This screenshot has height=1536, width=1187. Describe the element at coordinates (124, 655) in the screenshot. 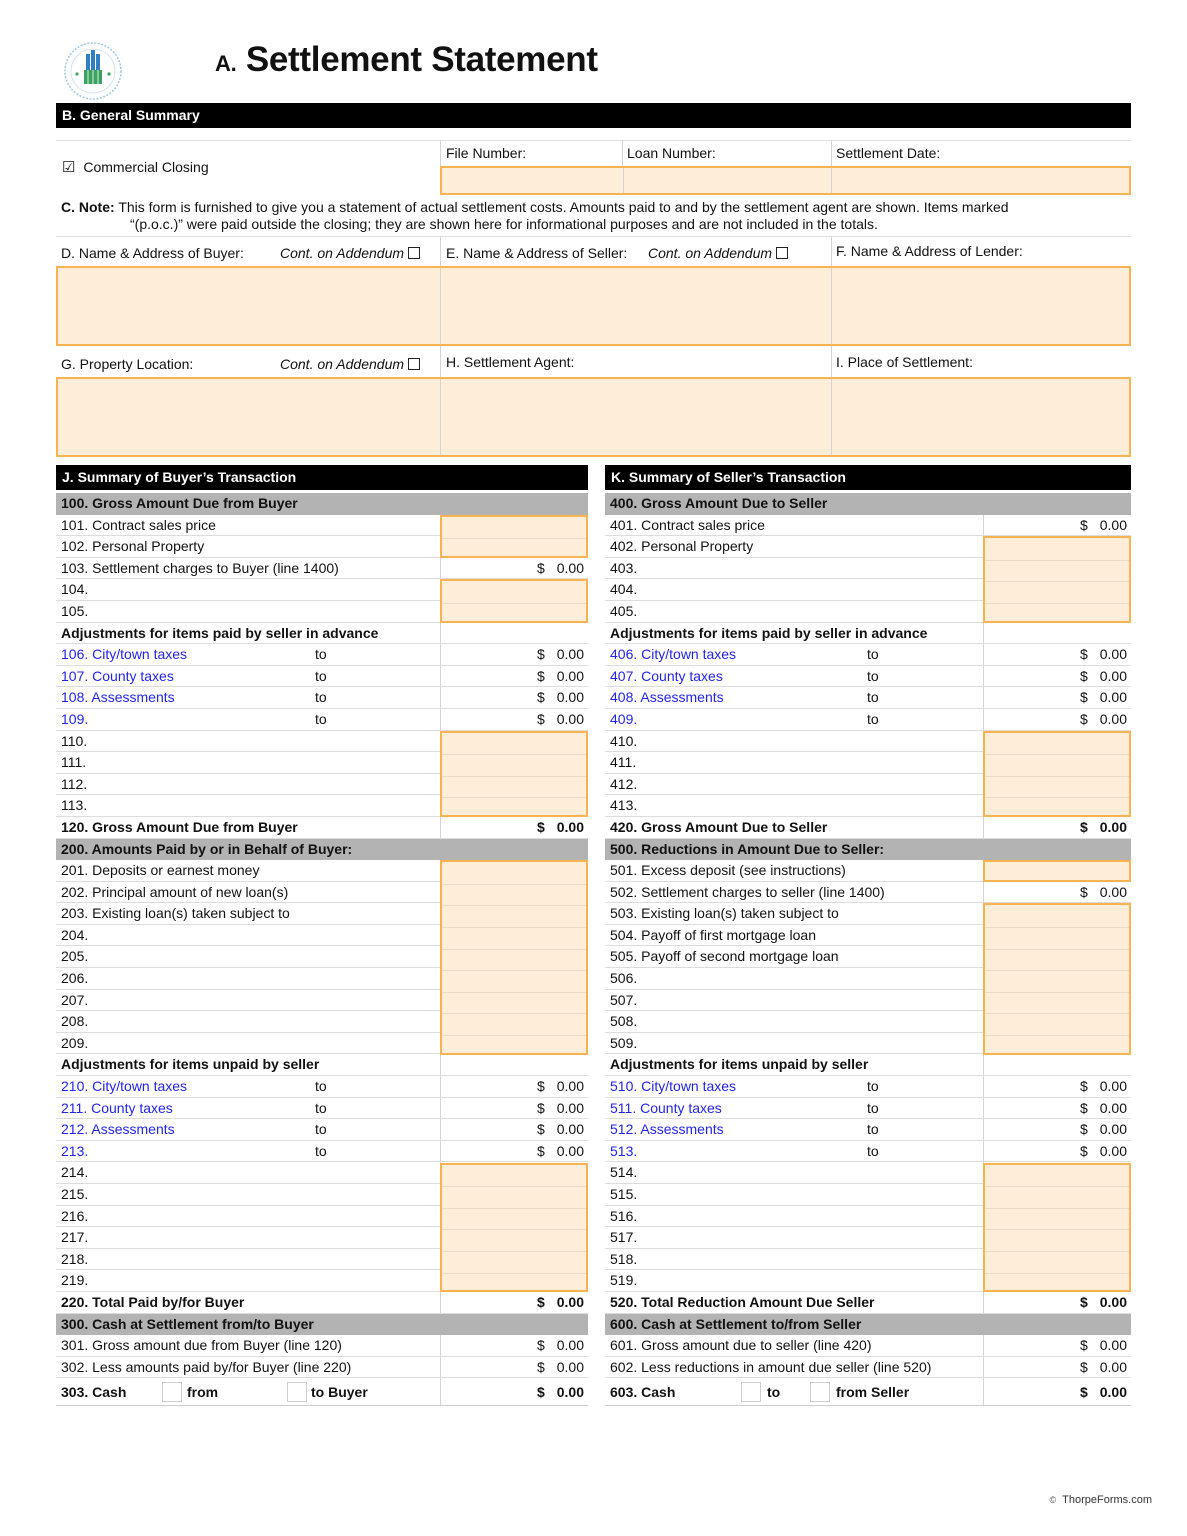

I see `proration-link: 106. City/town taxes` at that location.